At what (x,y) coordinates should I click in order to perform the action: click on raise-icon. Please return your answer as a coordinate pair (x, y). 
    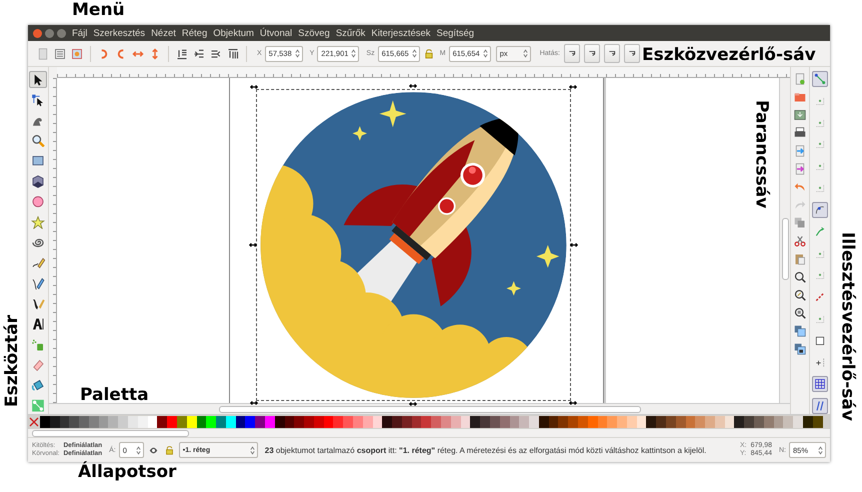
    Looking at the image, I should click on (216, 54).